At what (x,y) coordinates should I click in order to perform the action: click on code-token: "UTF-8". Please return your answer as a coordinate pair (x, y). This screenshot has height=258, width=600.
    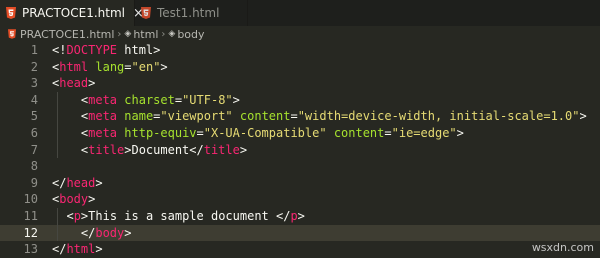
    Looking at the image, I should click on (207, 99).